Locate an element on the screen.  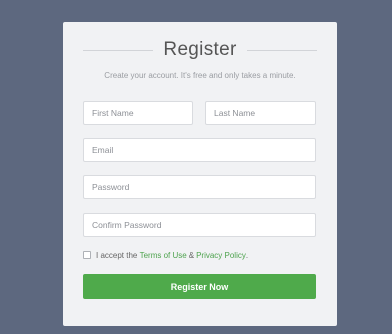
privacy-policy-link: Privacy Policy is located at coordinates (221, 255).